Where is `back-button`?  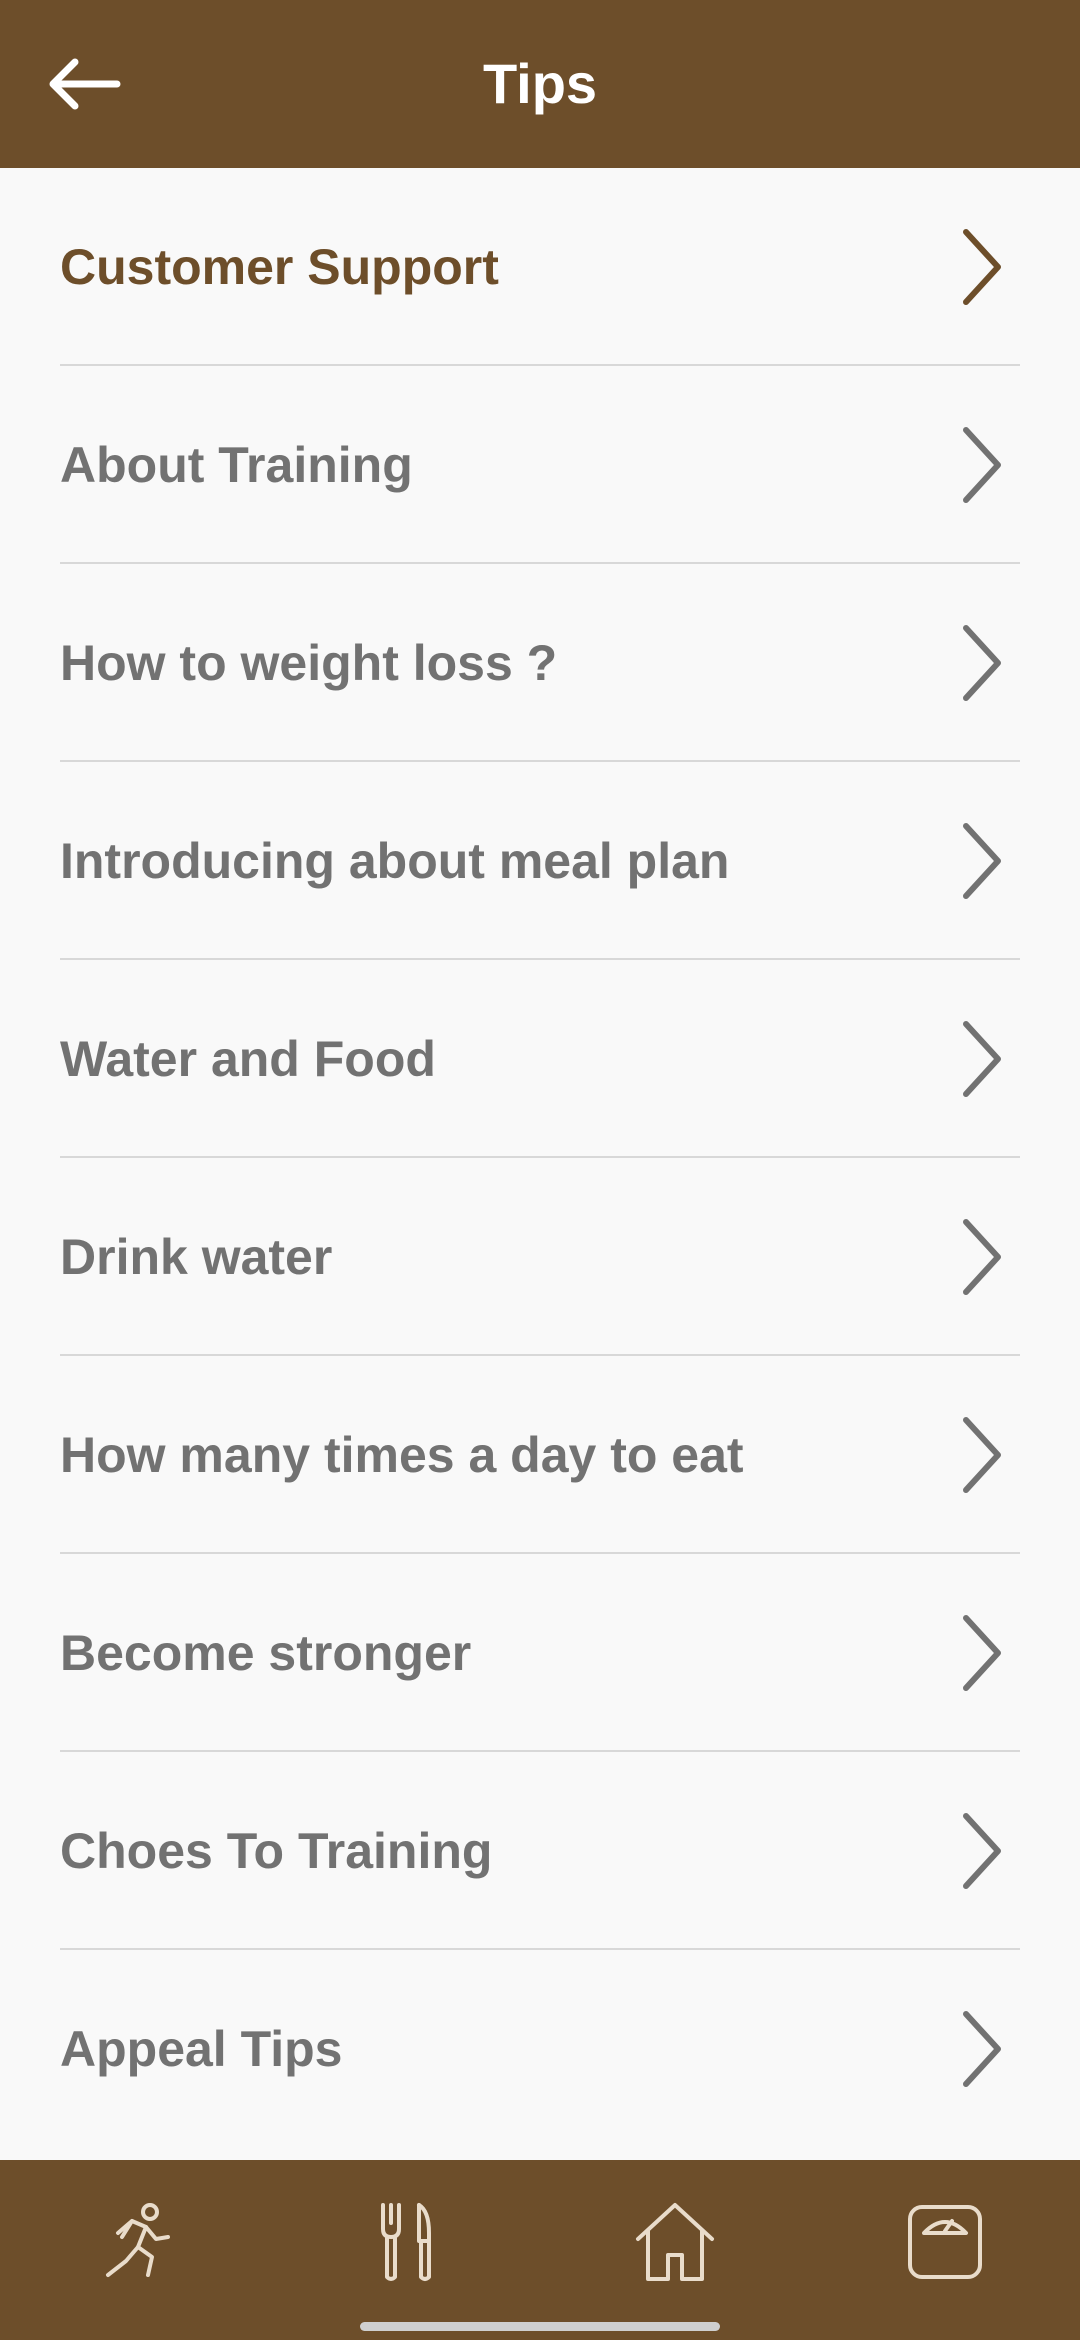 back-button is located at coordinates (83, 84).